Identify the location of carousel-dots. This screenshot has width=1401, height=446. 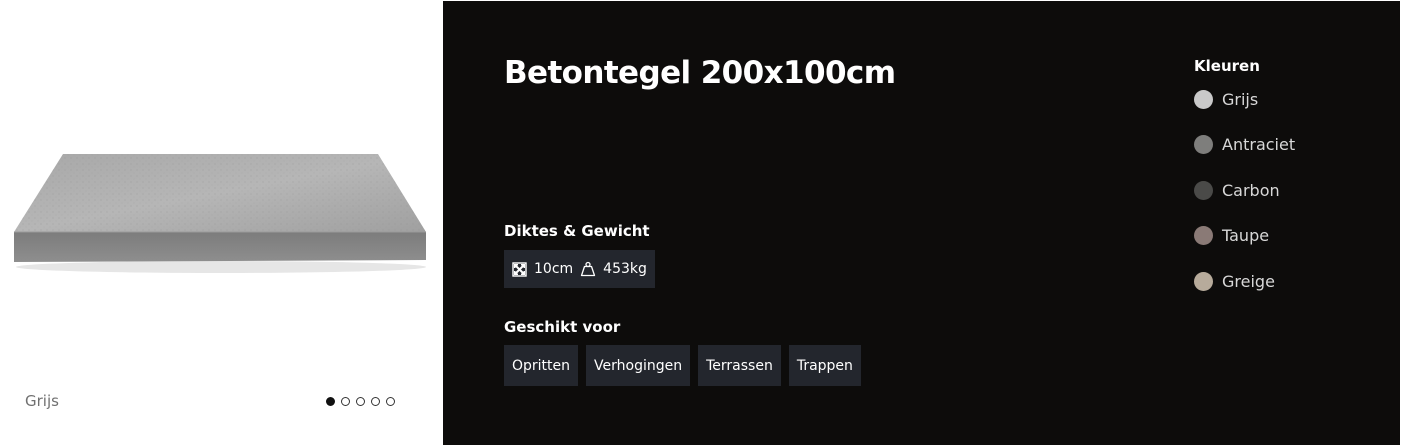
(360, 401).